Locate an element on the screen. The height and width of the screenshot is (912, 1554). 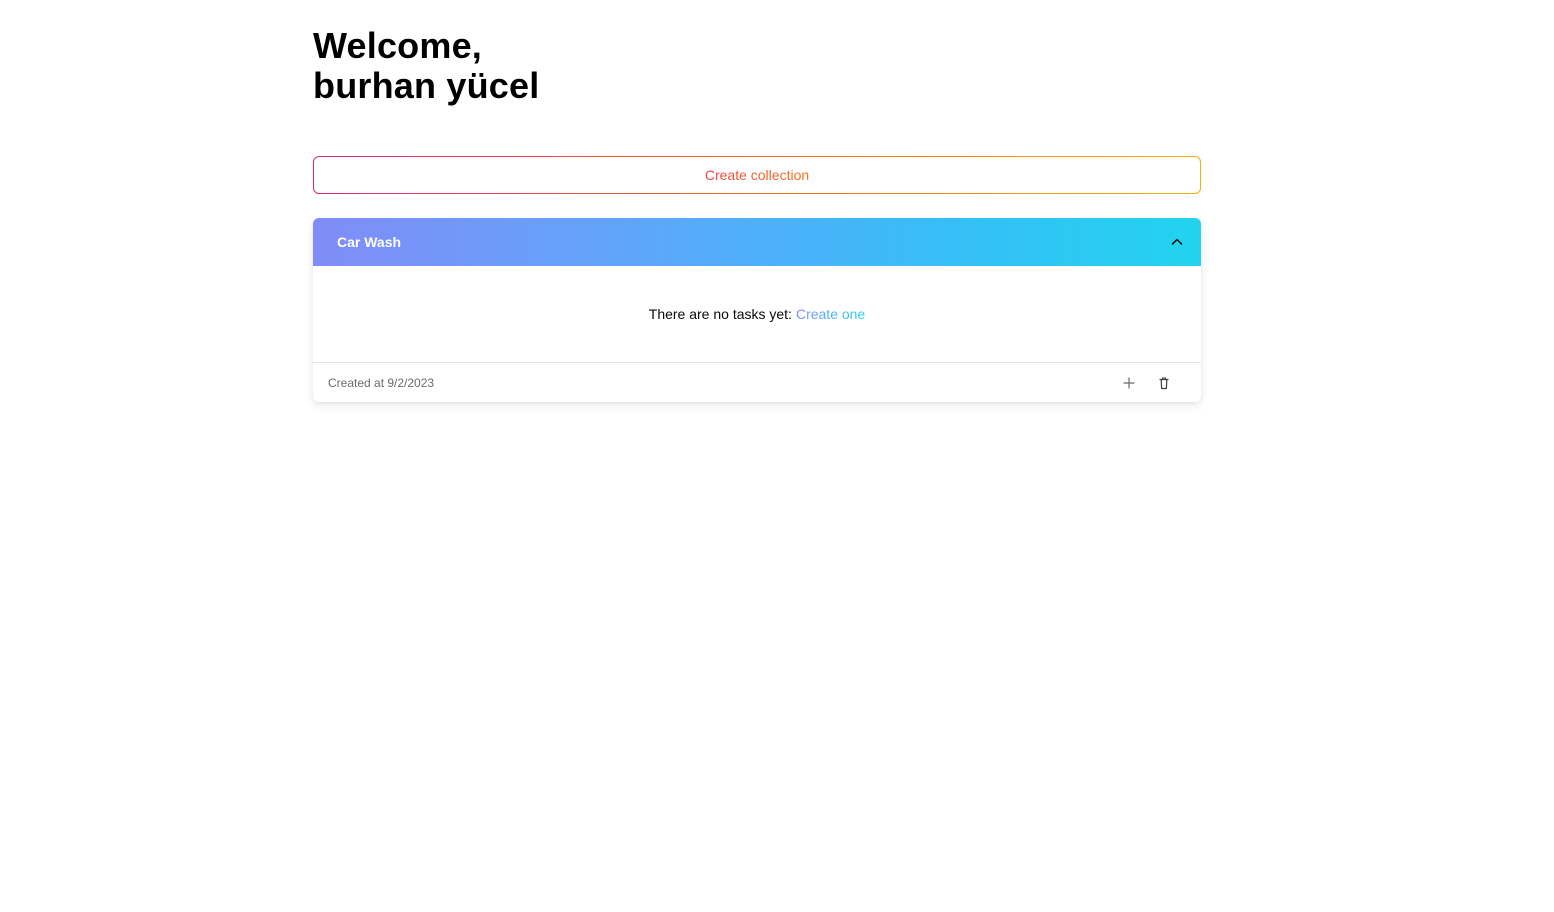
collection-body: There are no tasks yet: Create one is located at coordinates (757, 314).